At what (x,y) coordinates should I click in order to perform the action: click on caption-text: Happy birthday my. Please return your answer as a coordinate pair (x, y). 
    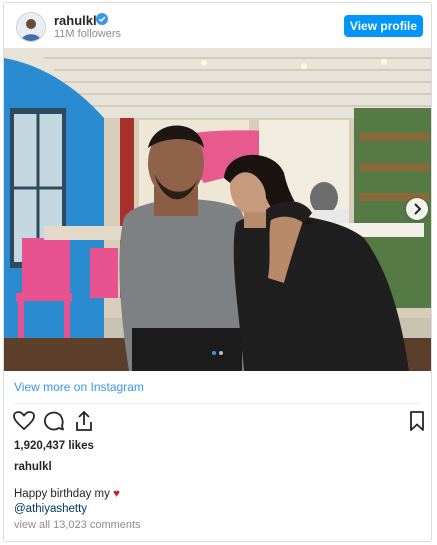
    Looking at the image, I should click on (62, 494).